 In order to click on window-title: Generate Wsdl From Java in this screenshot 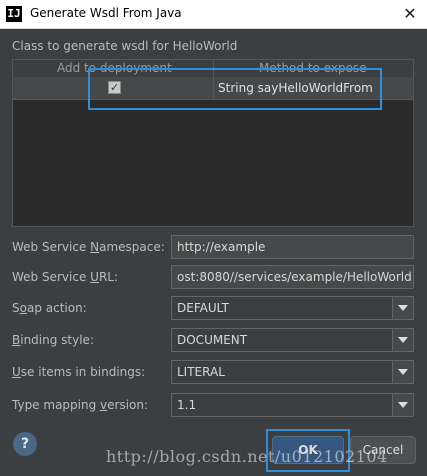, I will do `click(106, 13)`.